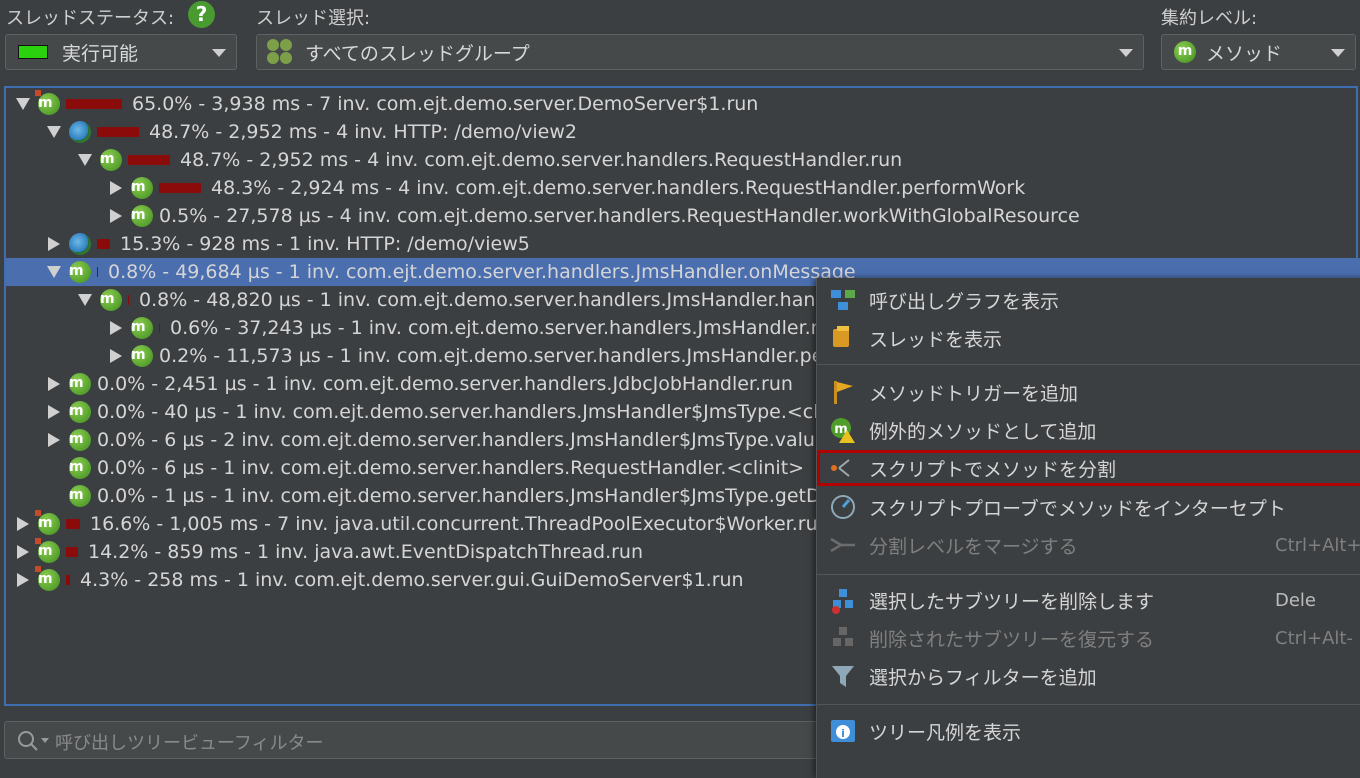 The height and width of the screenshot is (778, 1360). What do you see at coordinates (1088, 468) in the screenshot?
I see `menu-item: スクリプトでメソッドを分割` at bounding box center [1088, 468].